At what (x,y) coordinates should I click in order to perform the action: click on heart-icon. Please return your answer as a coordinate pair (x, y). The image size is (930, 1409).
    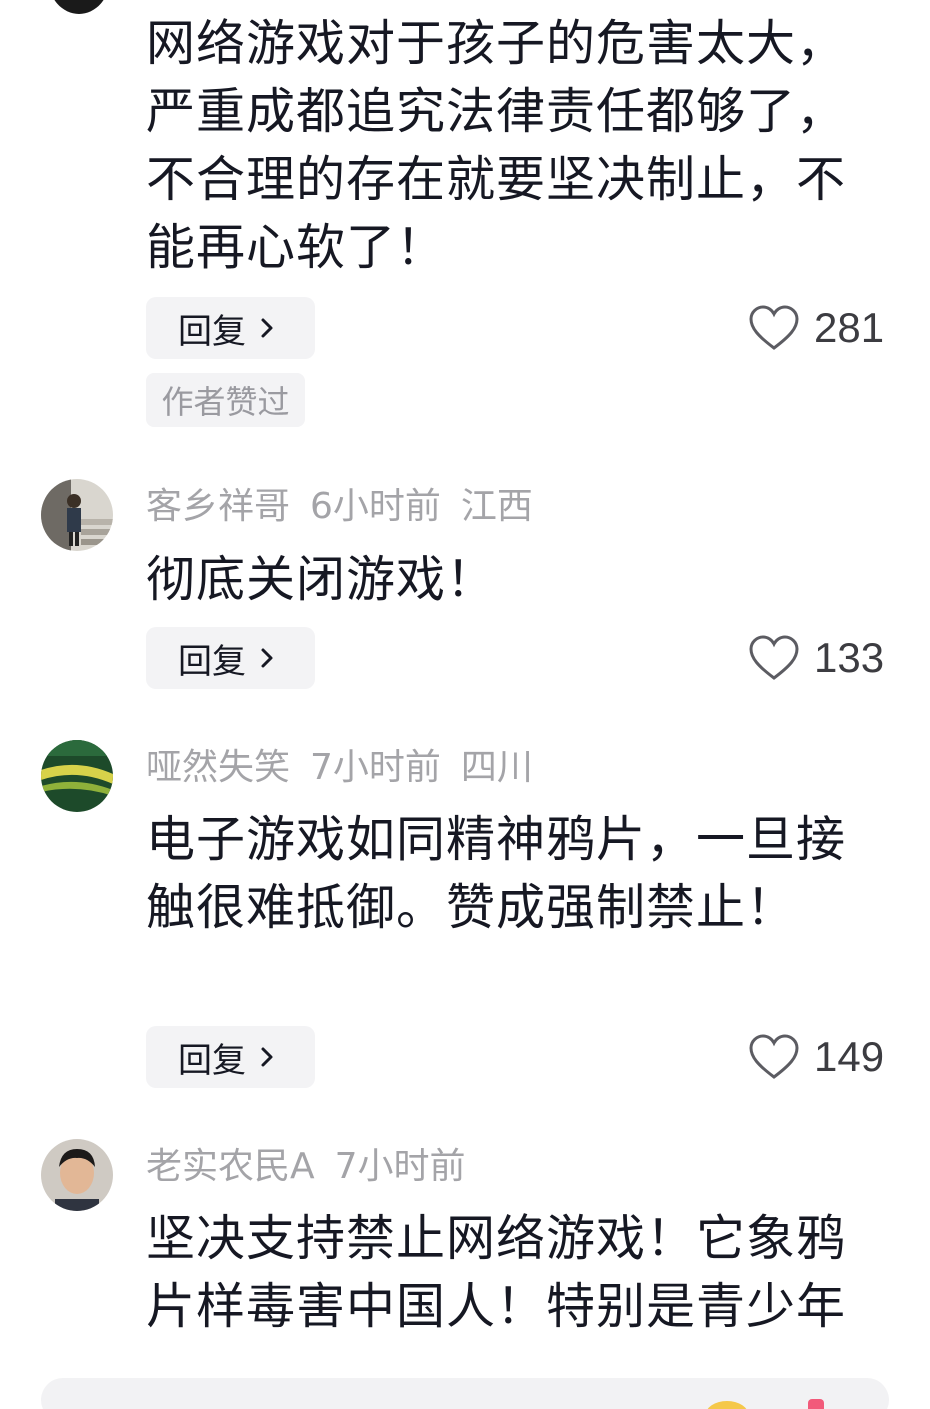
    Looking at the image, I should click on (816, 1404).